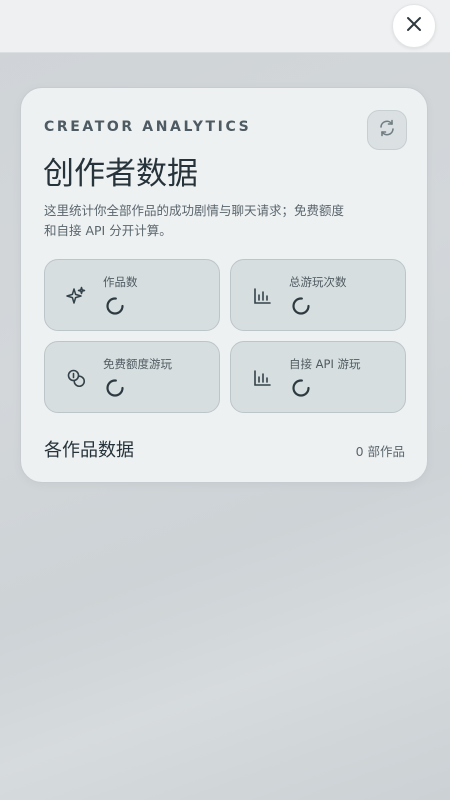  Describe the element at coordinates (148, 127) in the screenshot. I see `section-eyebrow: CREATOR ANALYTICS` at that location.